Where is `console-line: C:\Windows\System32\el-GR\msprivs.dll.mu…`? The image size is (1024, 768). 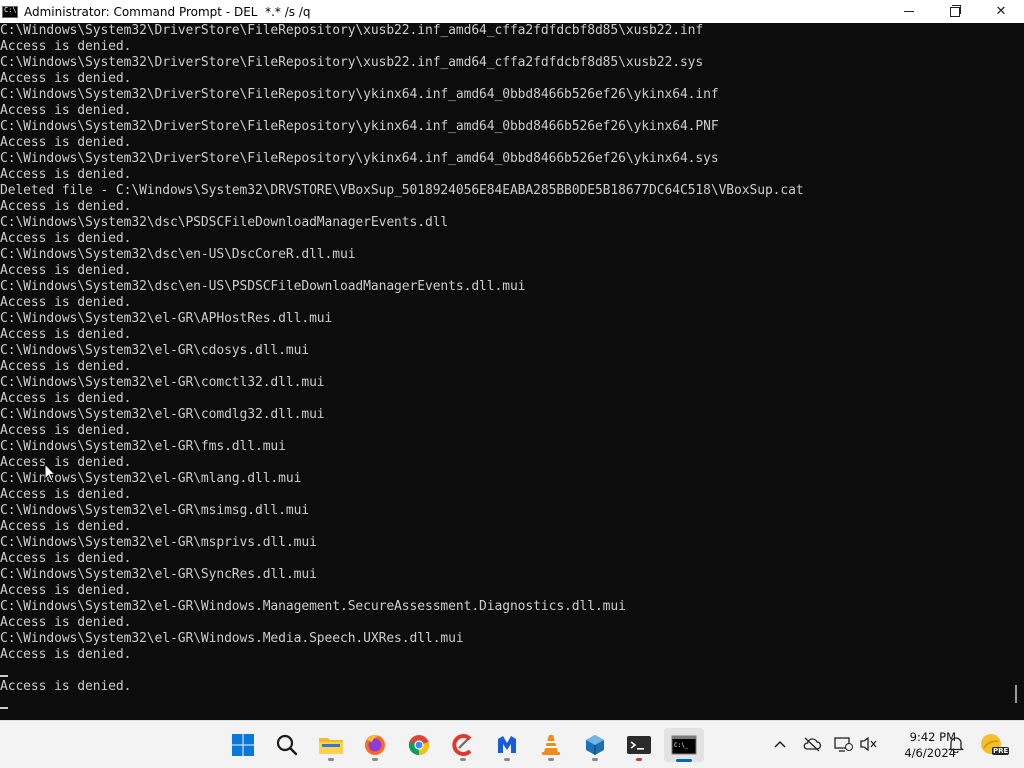 console-line: C:\Windows\System32\el-GR\msprivs.dll.mu… is located at coordinates (158, 542).